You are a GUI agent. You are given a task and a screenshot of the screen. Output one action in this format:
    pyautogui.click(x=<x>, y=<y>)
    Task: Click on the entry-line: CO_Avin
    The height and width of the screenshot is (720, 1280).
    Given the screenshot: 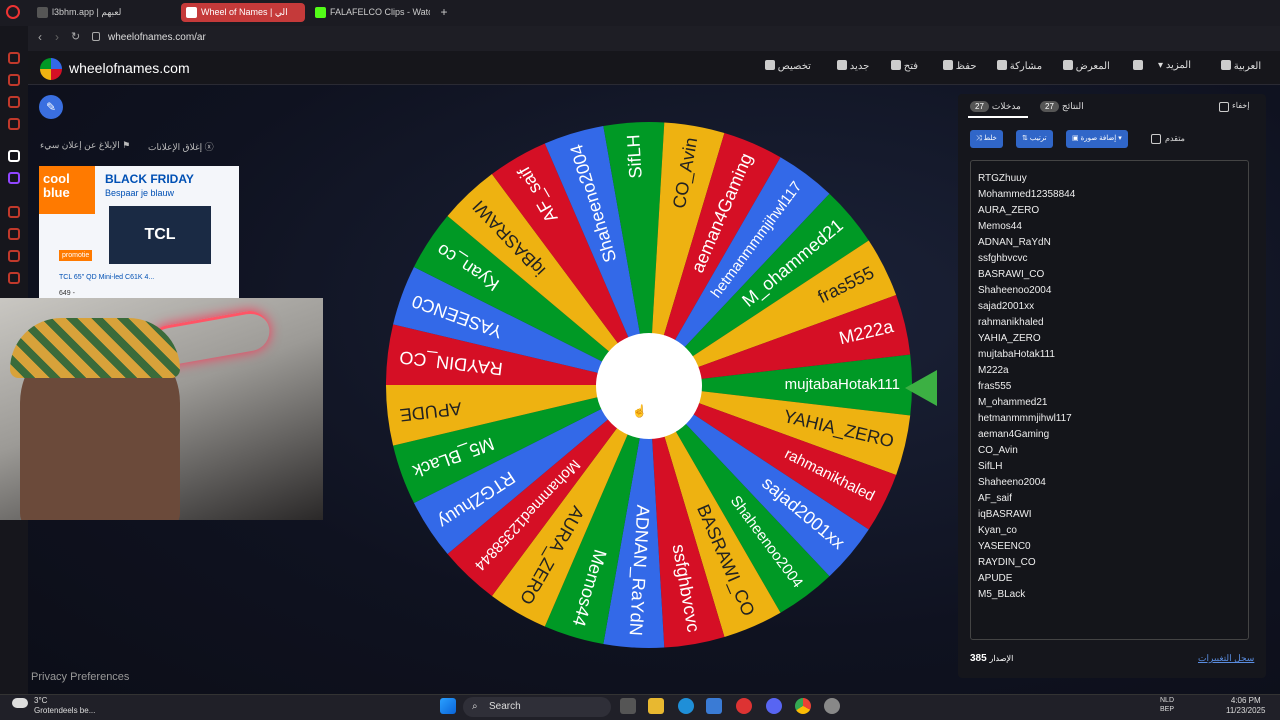 What is the action you would take?
    pyautogui.click(x=1109, y=451)
    